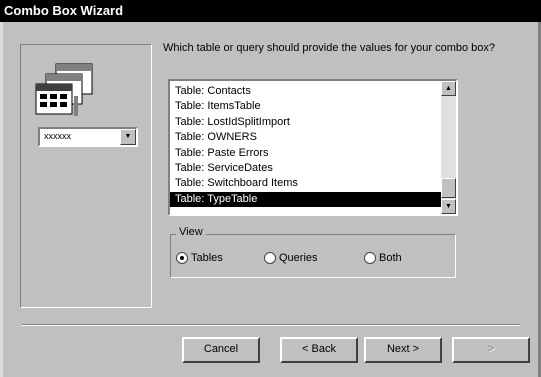  I want to click on preview-combo-box: xxxxxx ▼, so click(88, 137).